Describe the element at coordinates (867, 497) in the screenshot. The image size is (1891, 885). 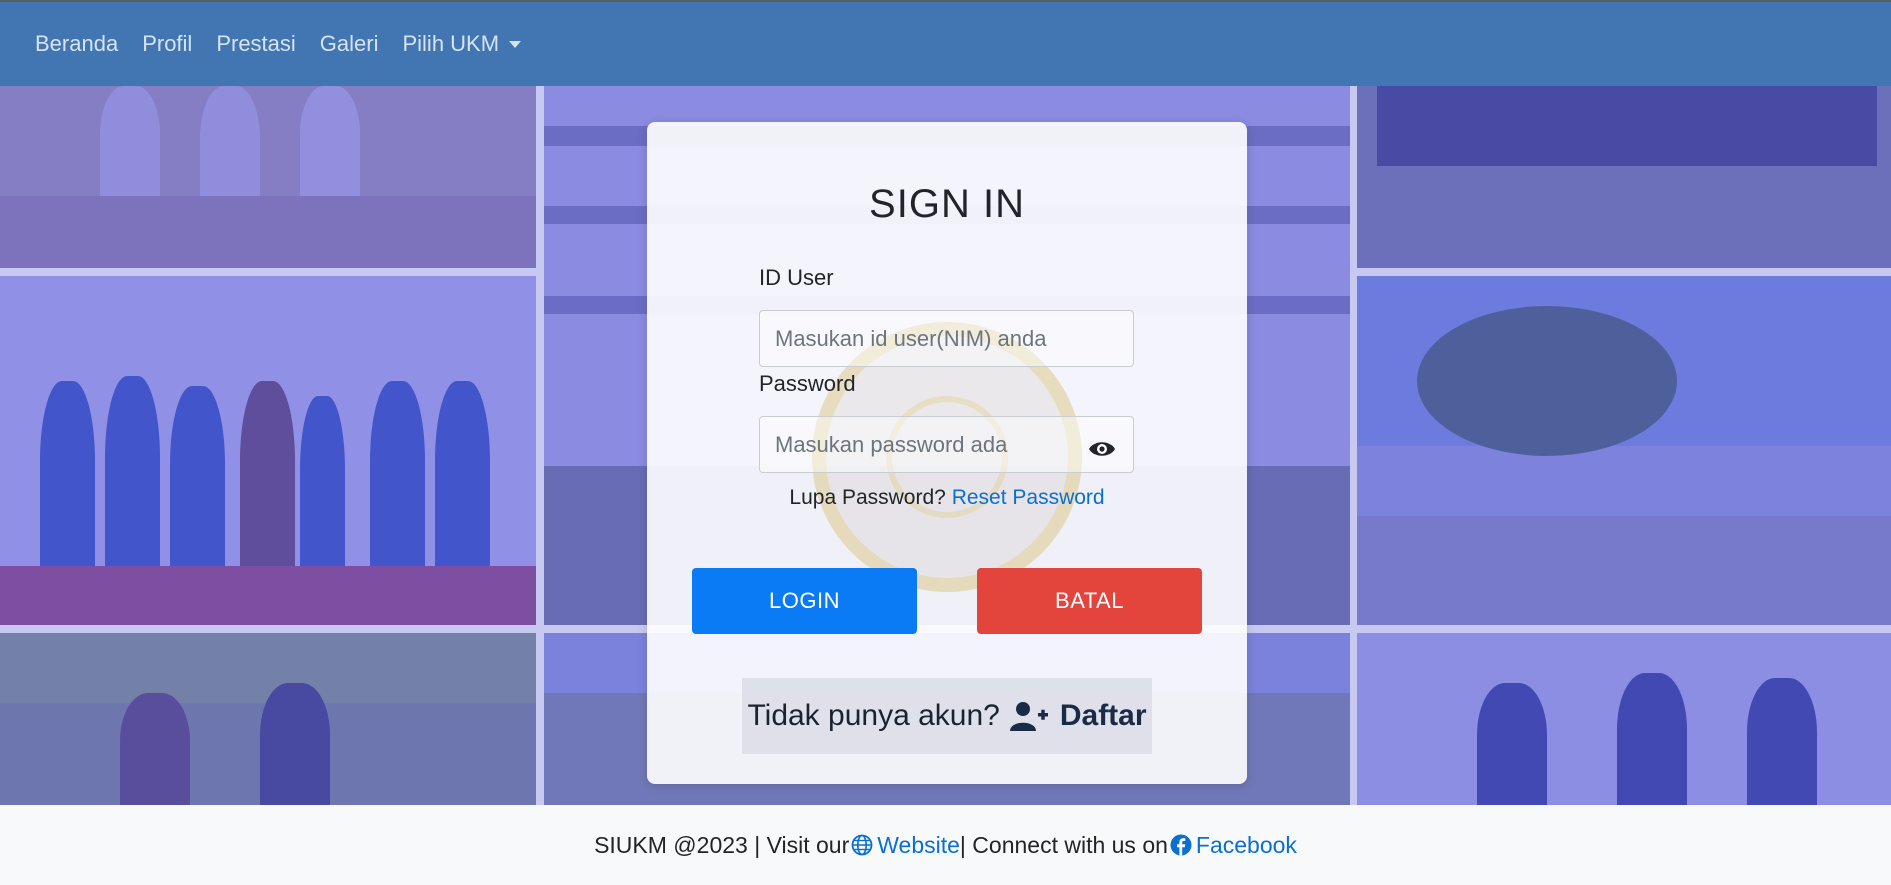
I see `forgot-password-text: Lupa Password?` at that location.